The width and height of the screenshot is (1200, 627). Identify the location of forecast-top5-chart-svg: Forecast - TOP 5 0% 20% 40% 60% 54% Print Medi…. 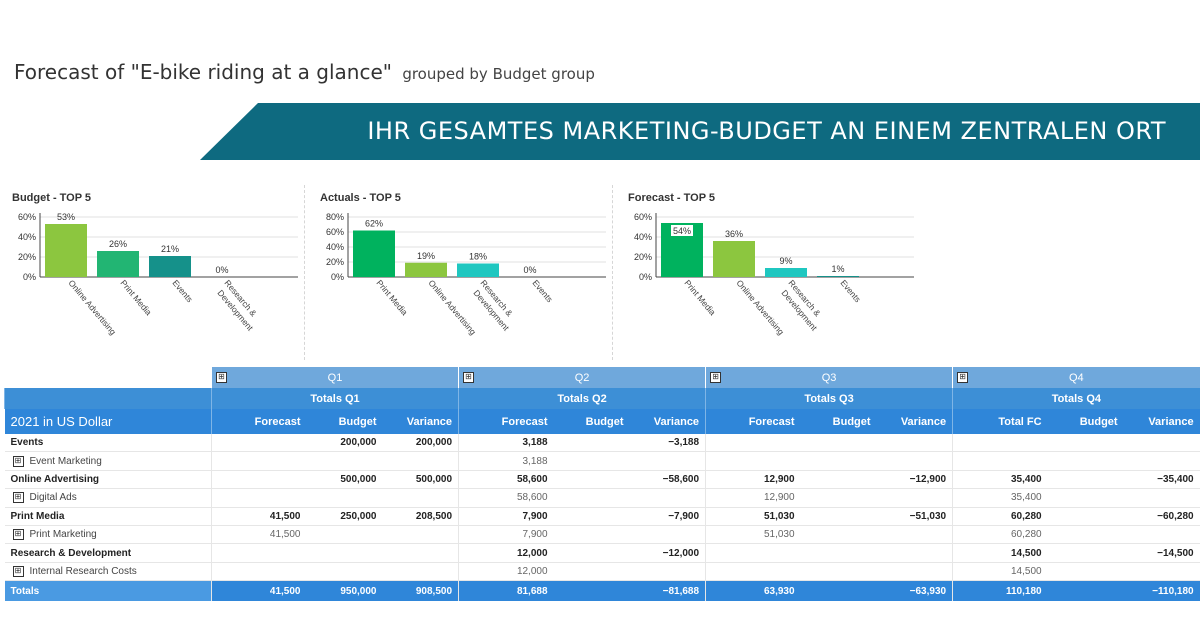
(771, 264).